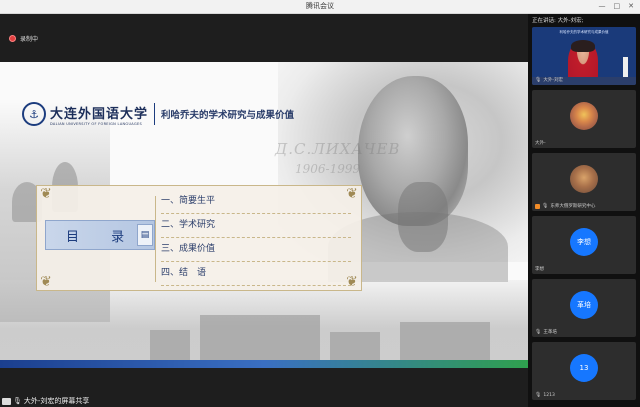  I want to click on window-title: 腾讯会议, so click(320, 6).